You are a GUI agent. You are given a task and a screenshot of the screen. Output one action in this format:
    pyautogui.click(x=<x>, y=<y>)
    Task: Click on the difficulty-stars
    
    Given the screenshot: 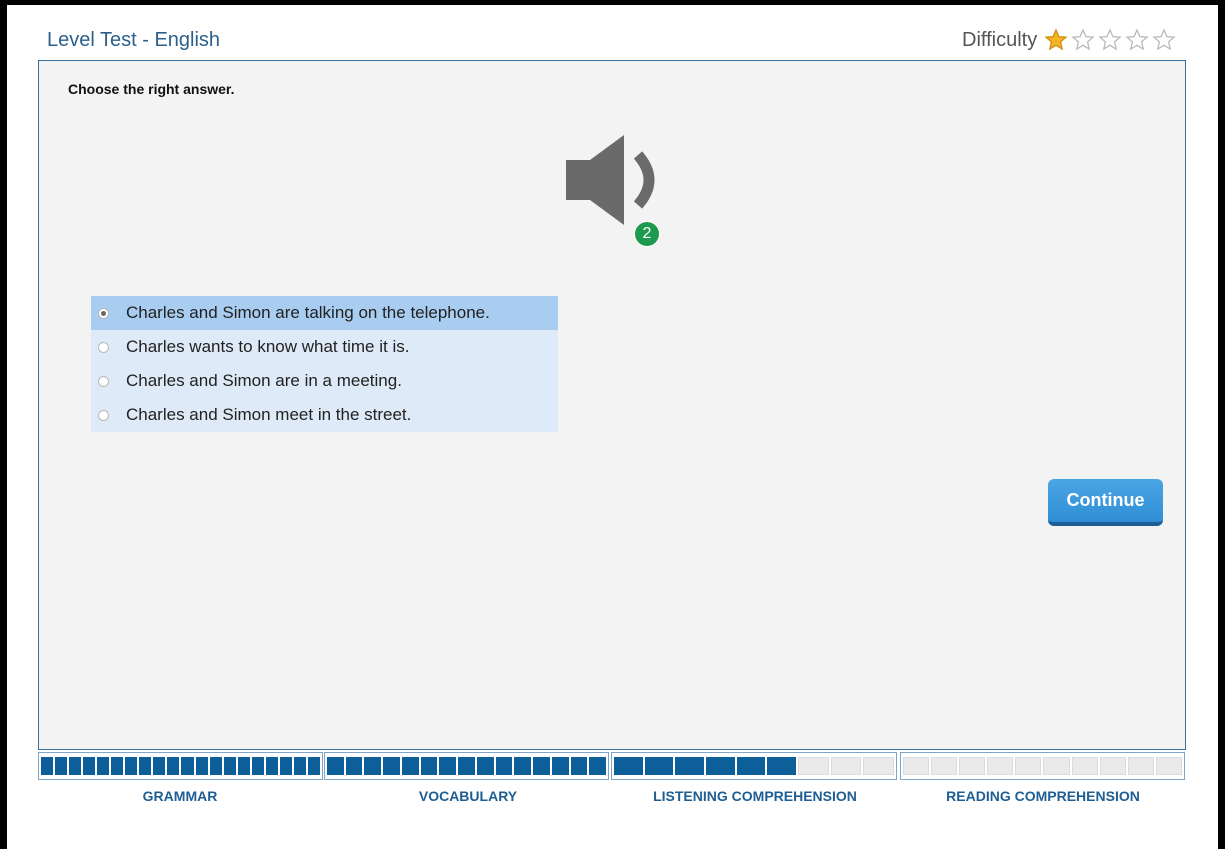 What is the action you would take?
    pyautogui.click(x=1110, y=40)
    